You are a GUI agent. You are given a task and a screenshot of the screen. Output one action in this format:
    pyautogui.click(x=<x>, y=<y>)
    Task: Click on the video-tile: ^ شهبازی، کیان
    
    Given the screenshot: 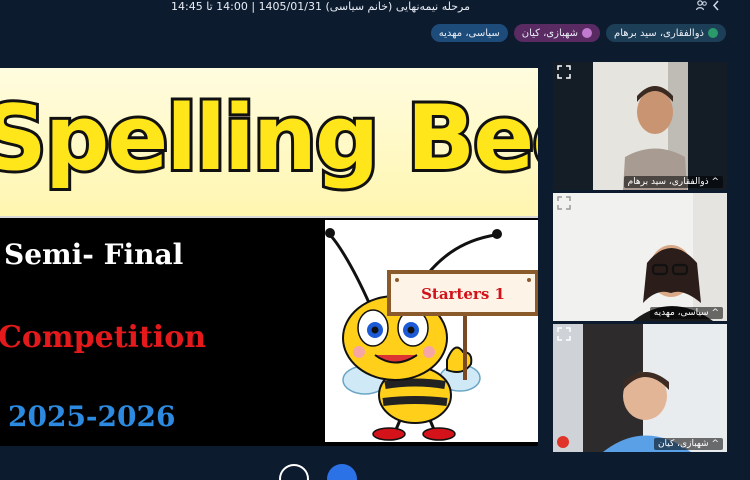 What is the action you would take?
    pyautogui.click(x=640, y=388)
    